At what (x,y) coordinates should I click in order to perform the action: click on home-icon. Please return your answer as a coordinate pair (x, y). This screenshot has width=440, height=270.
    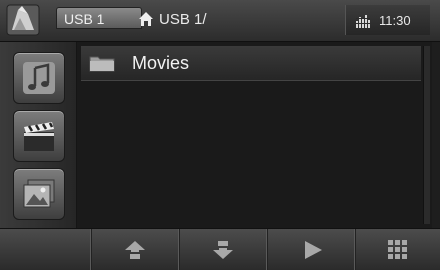
    Looking at the image, I should click on (146, 19).